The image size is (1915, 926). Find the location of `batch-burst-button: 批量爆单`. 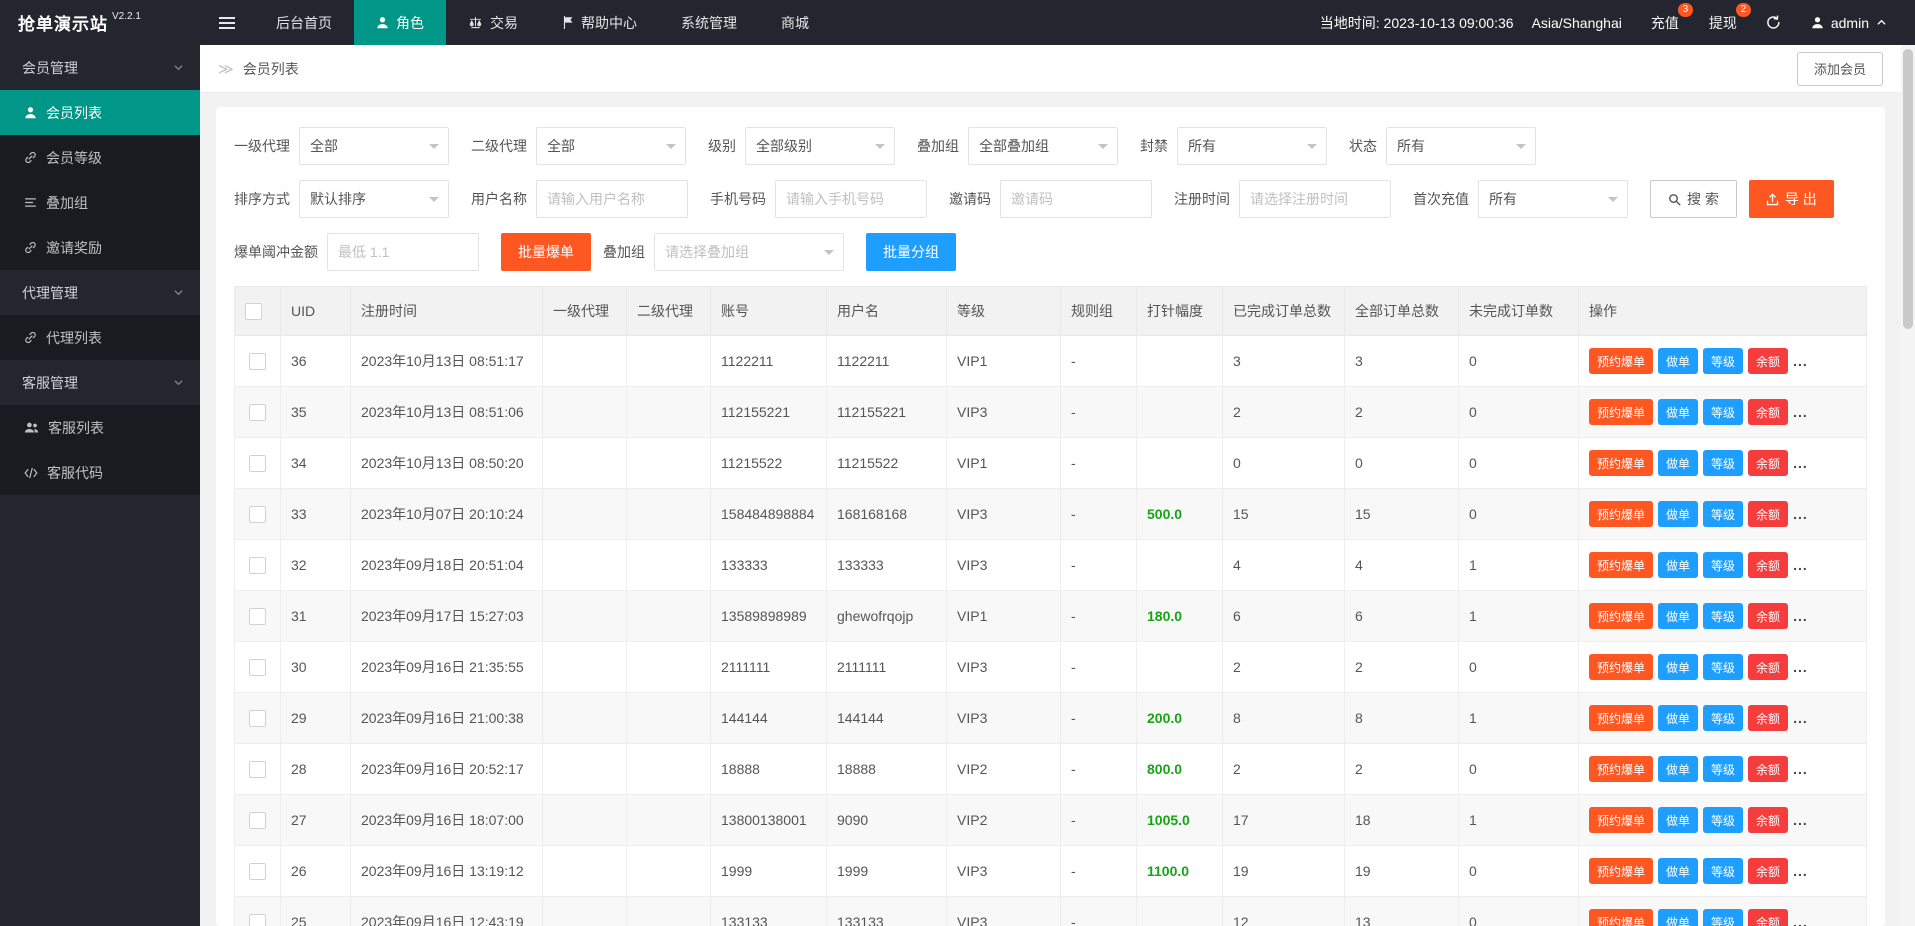

batch-burst-button: 批量爆单 is located at coordinates (546, 252).